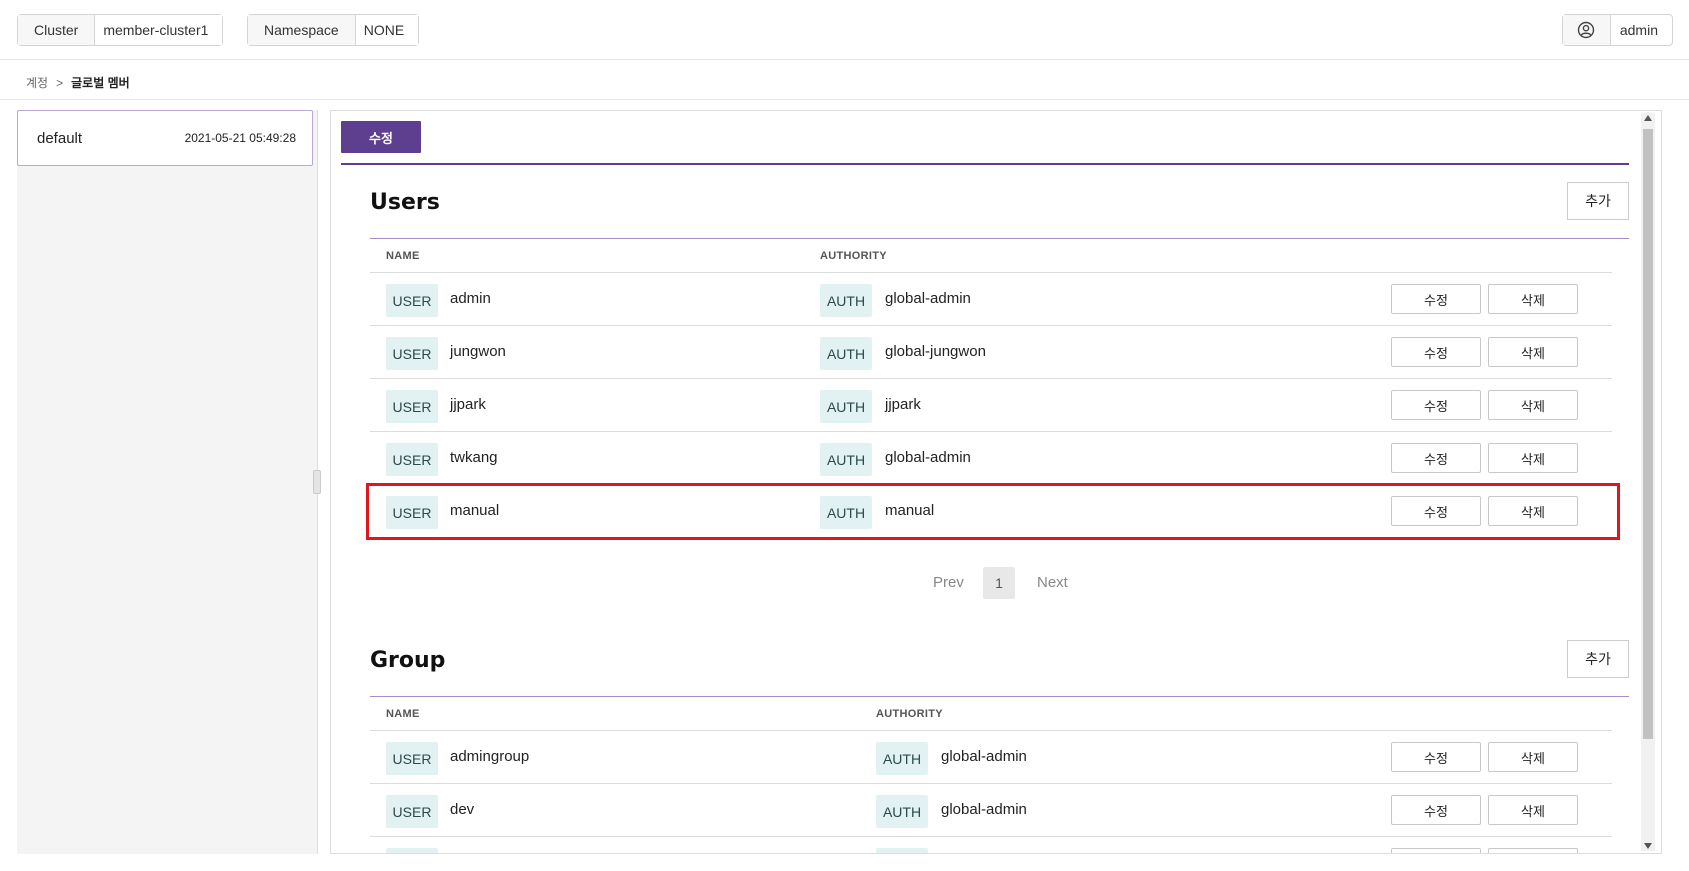 The width and height of the screenshot is (1689, 871). What do you see at coordinates (910, 510) in the screenshot?
I see `authority-name: manual` at bounding box center [910, 510].